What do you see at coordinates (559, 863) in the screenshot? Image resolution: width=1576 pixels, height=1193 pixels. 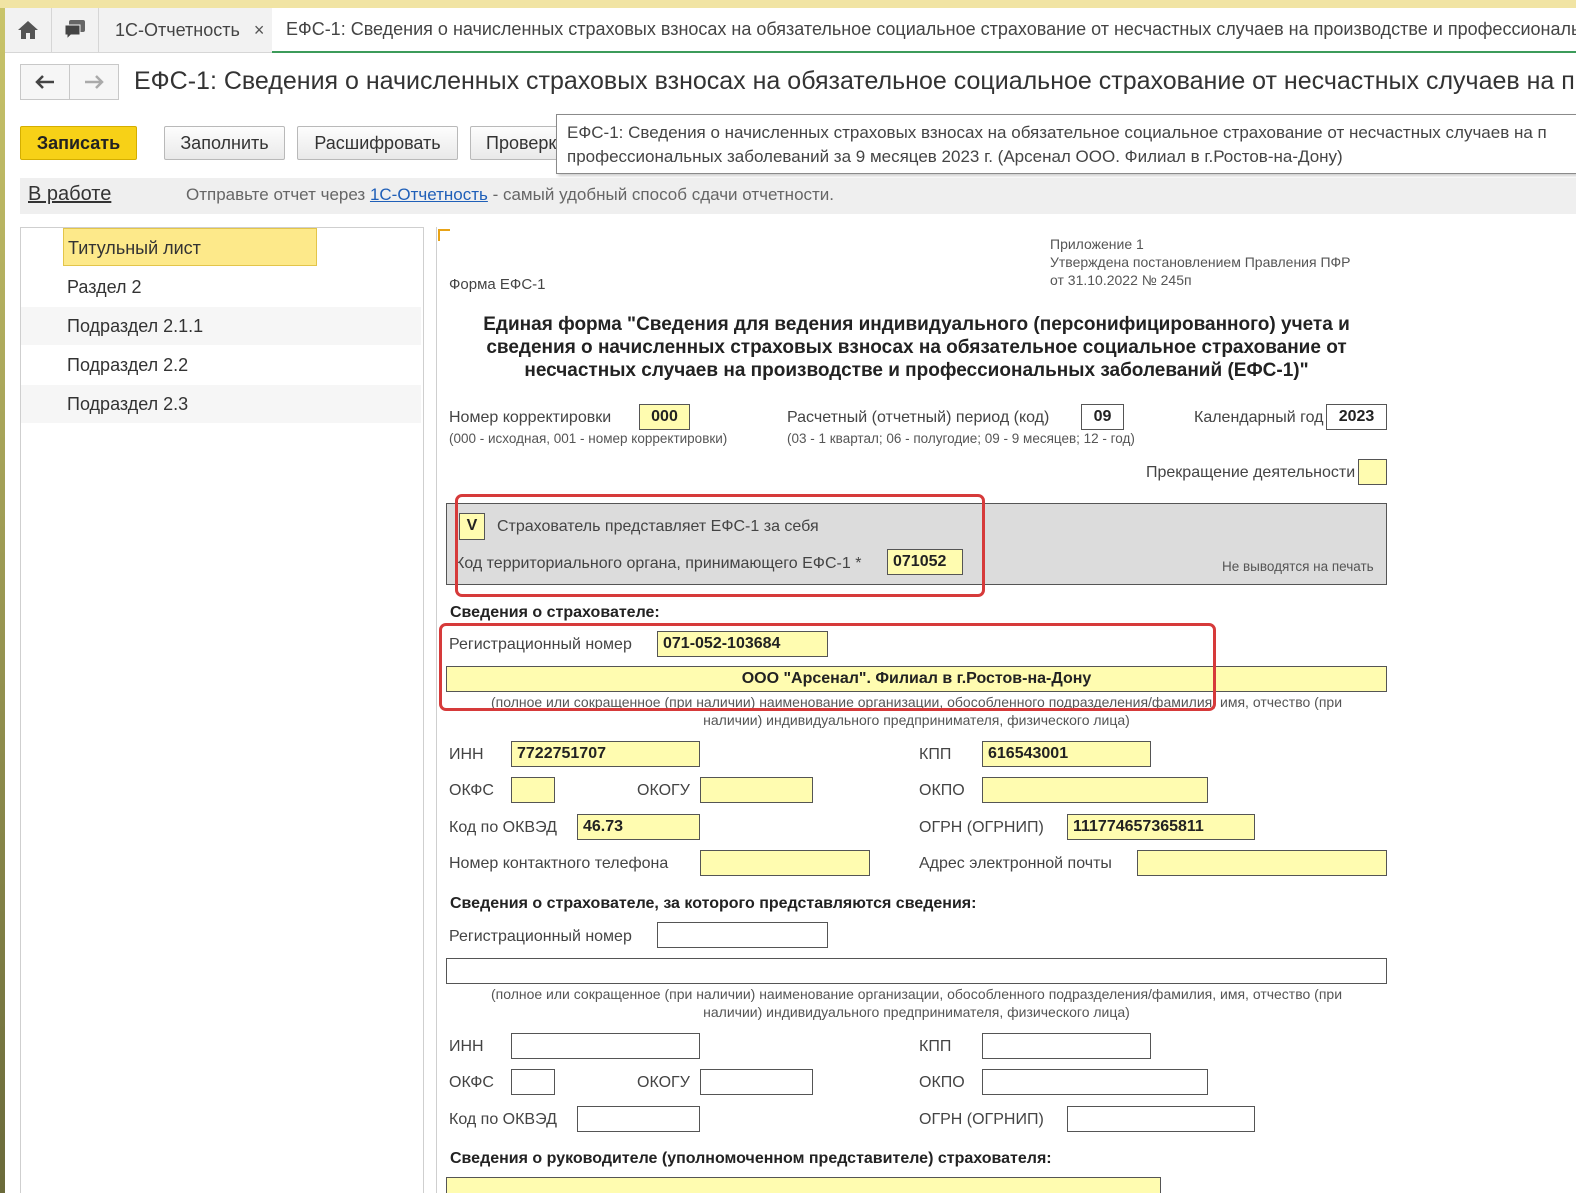 I see `phone-label: Номер контактного телефона` at bounding box center [559, 863].